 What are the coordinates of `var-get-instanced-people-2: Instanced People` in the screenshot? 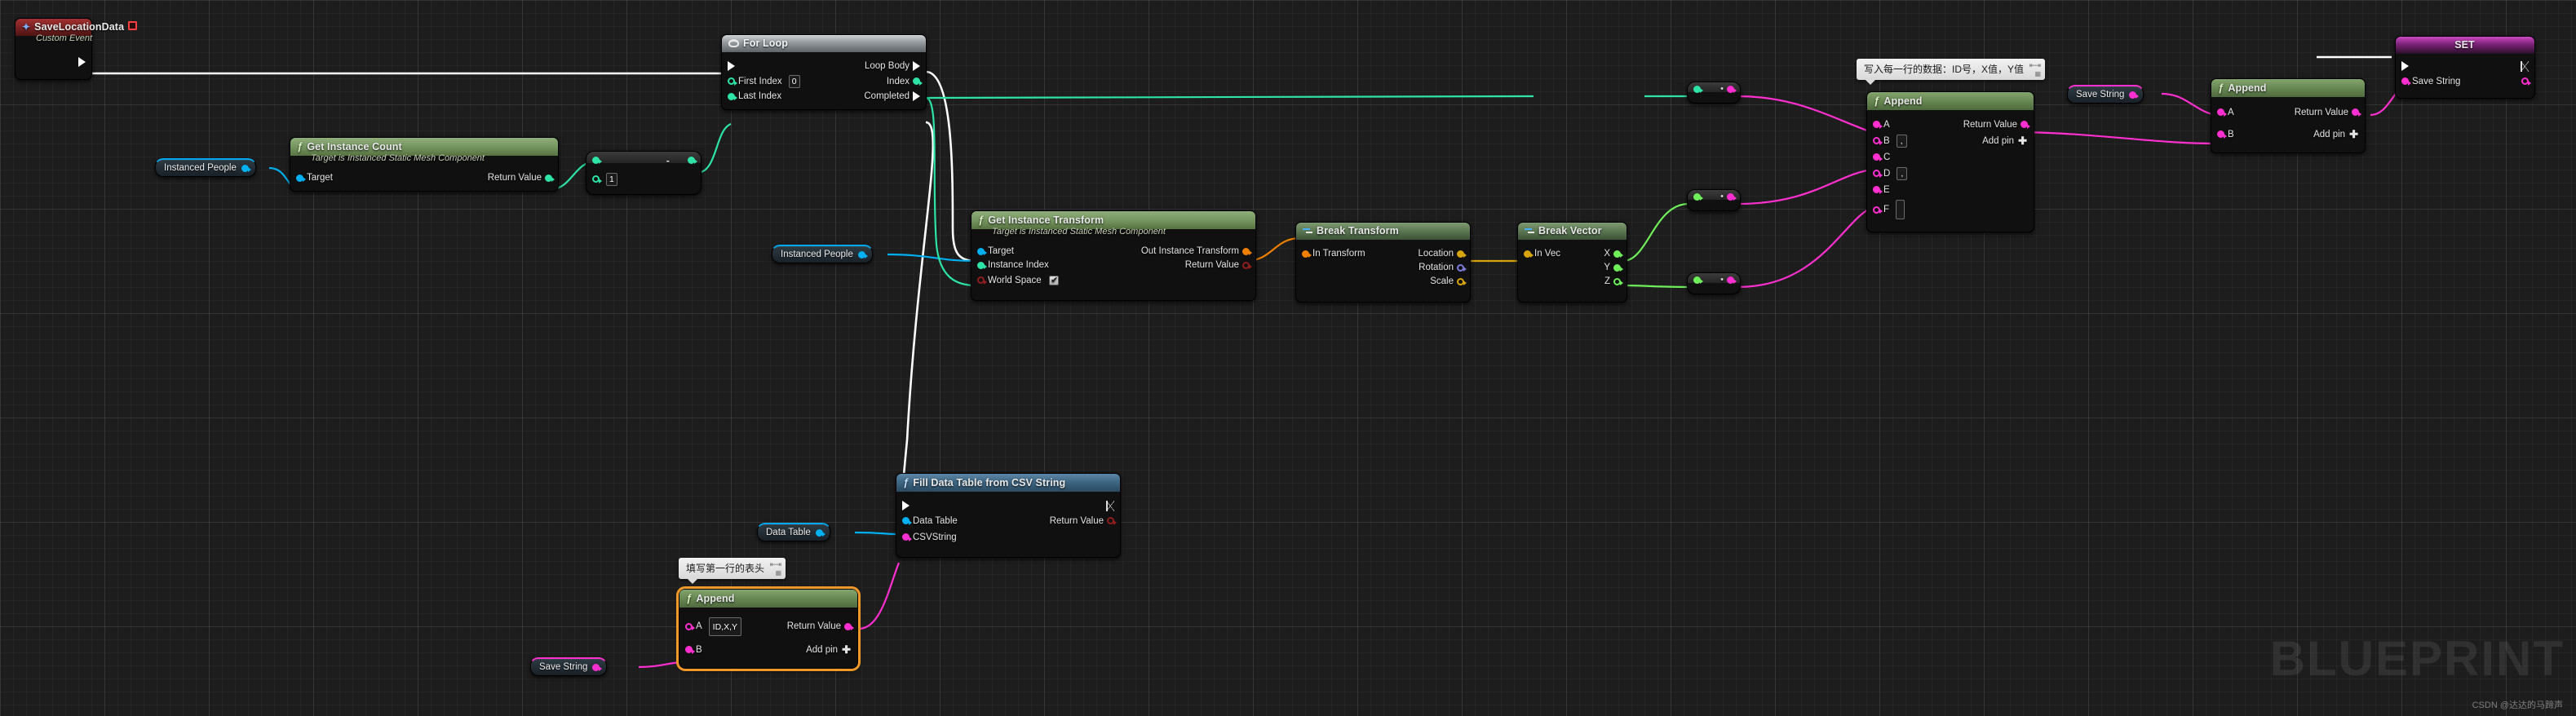 It's located at (822, 254).